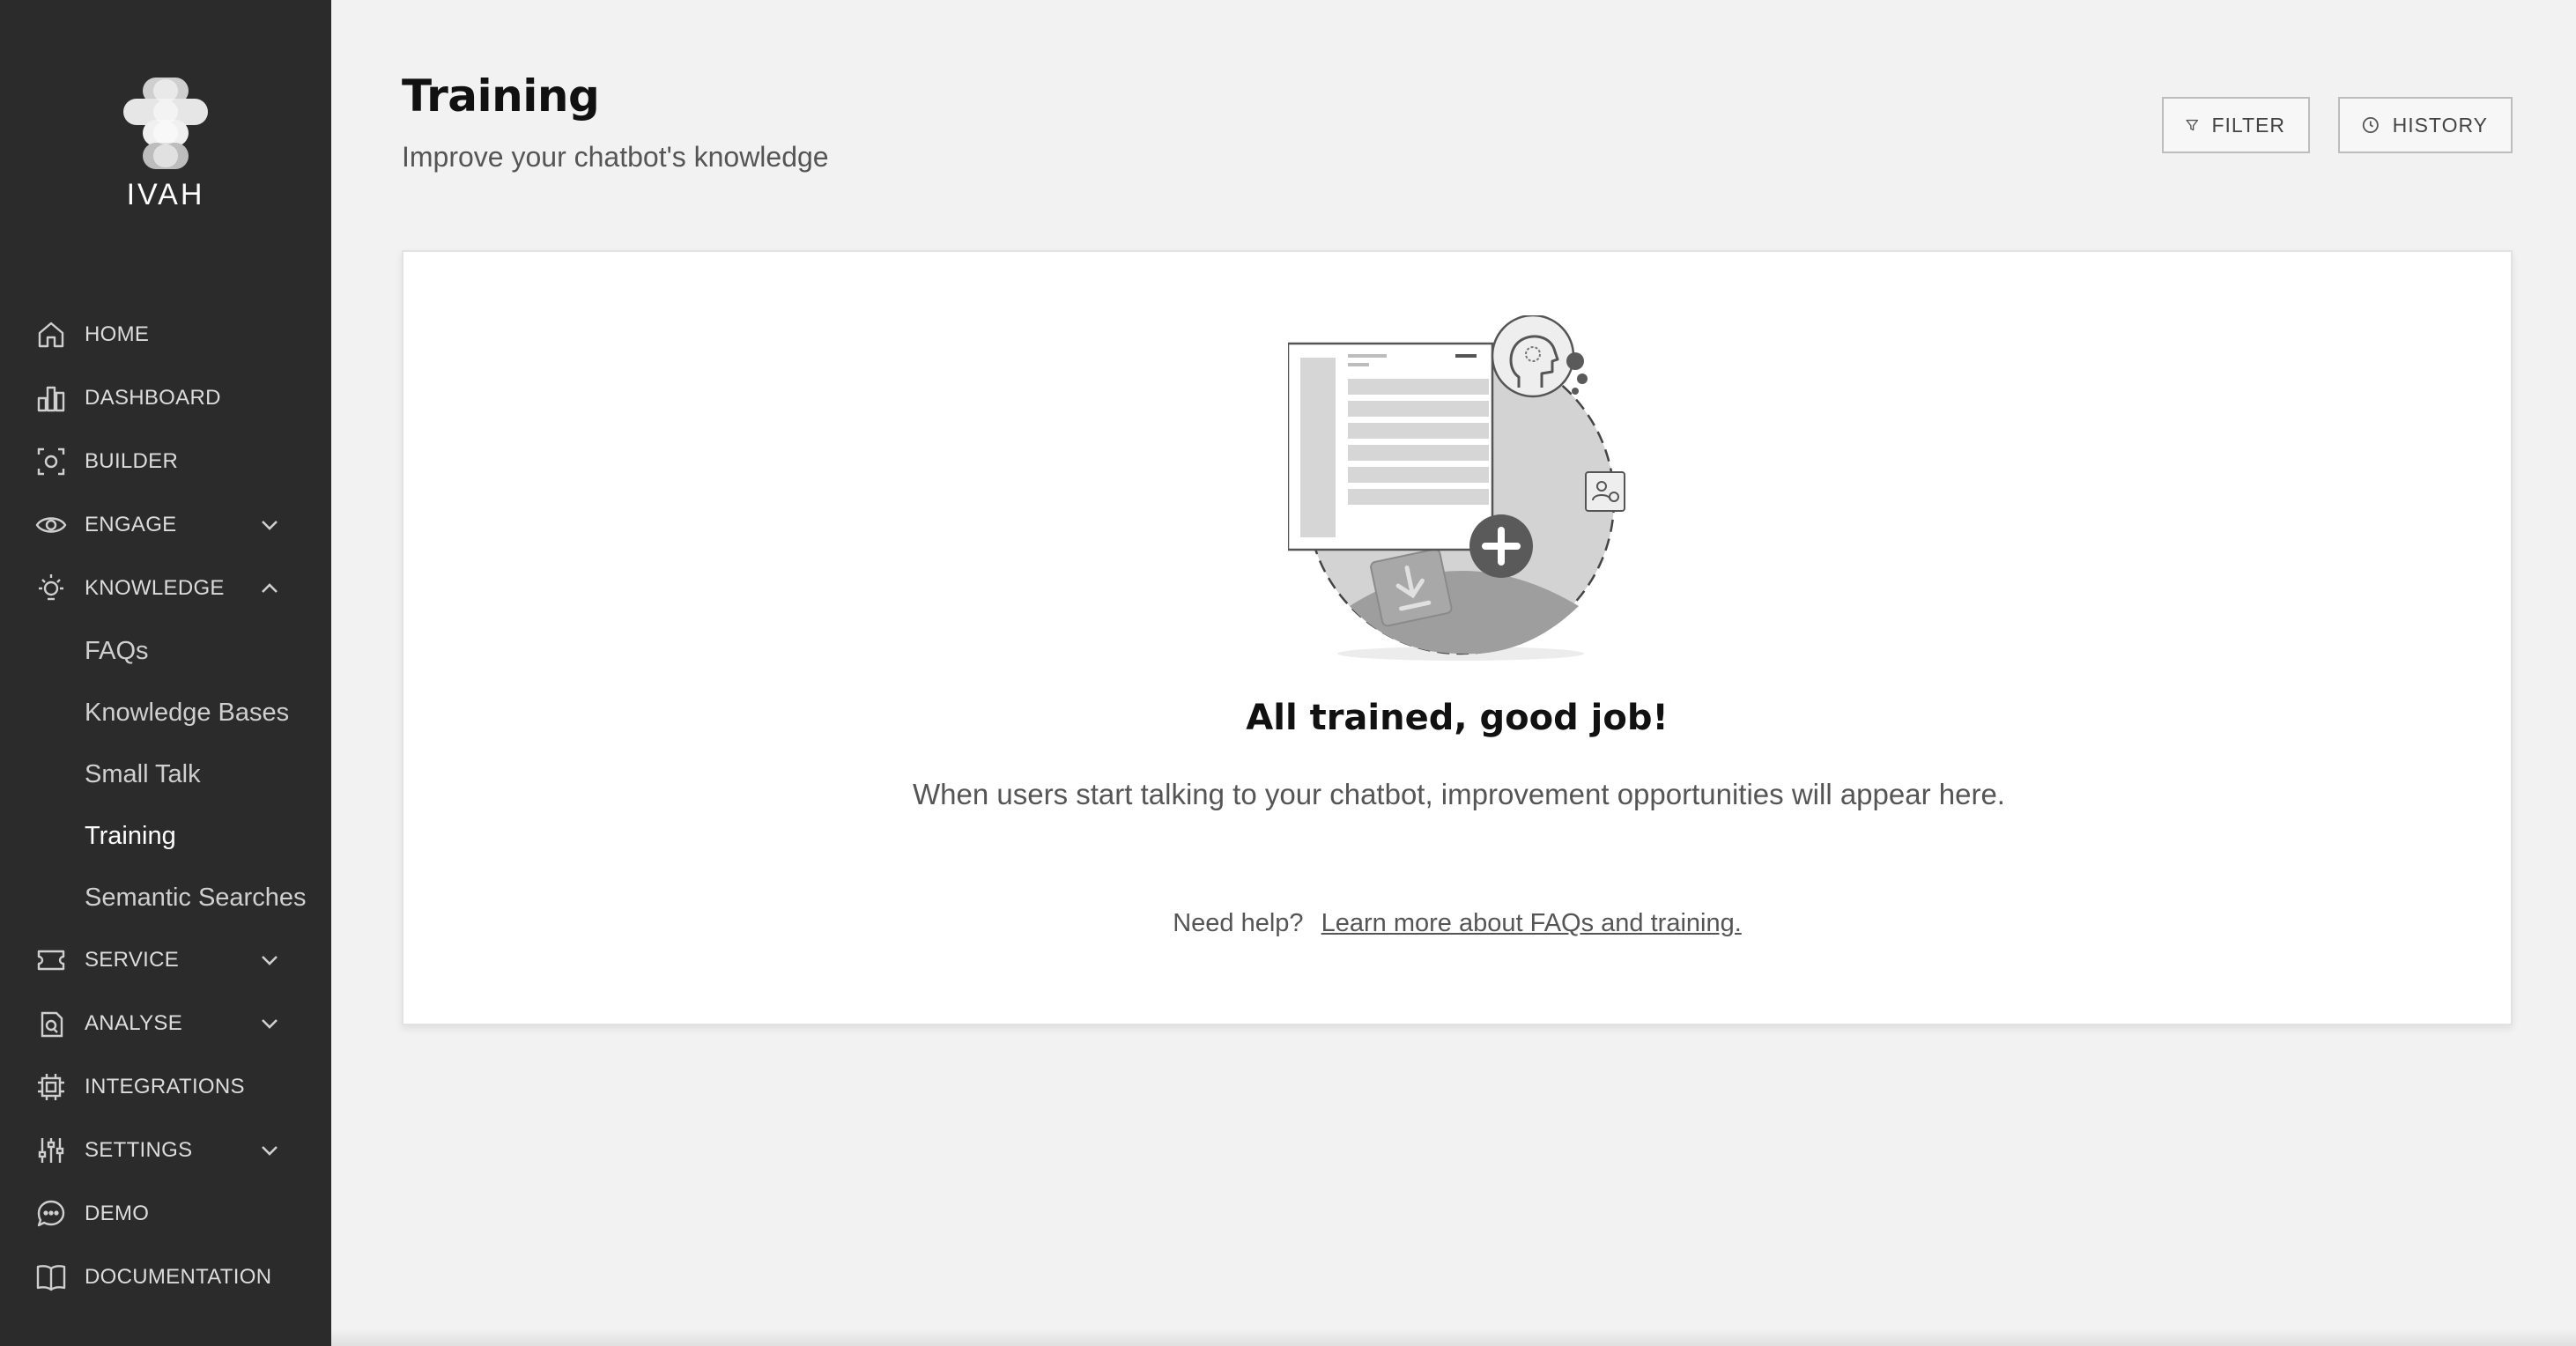  I want to click on empty-state-title: All trained, good job!, so click(1457, 718).